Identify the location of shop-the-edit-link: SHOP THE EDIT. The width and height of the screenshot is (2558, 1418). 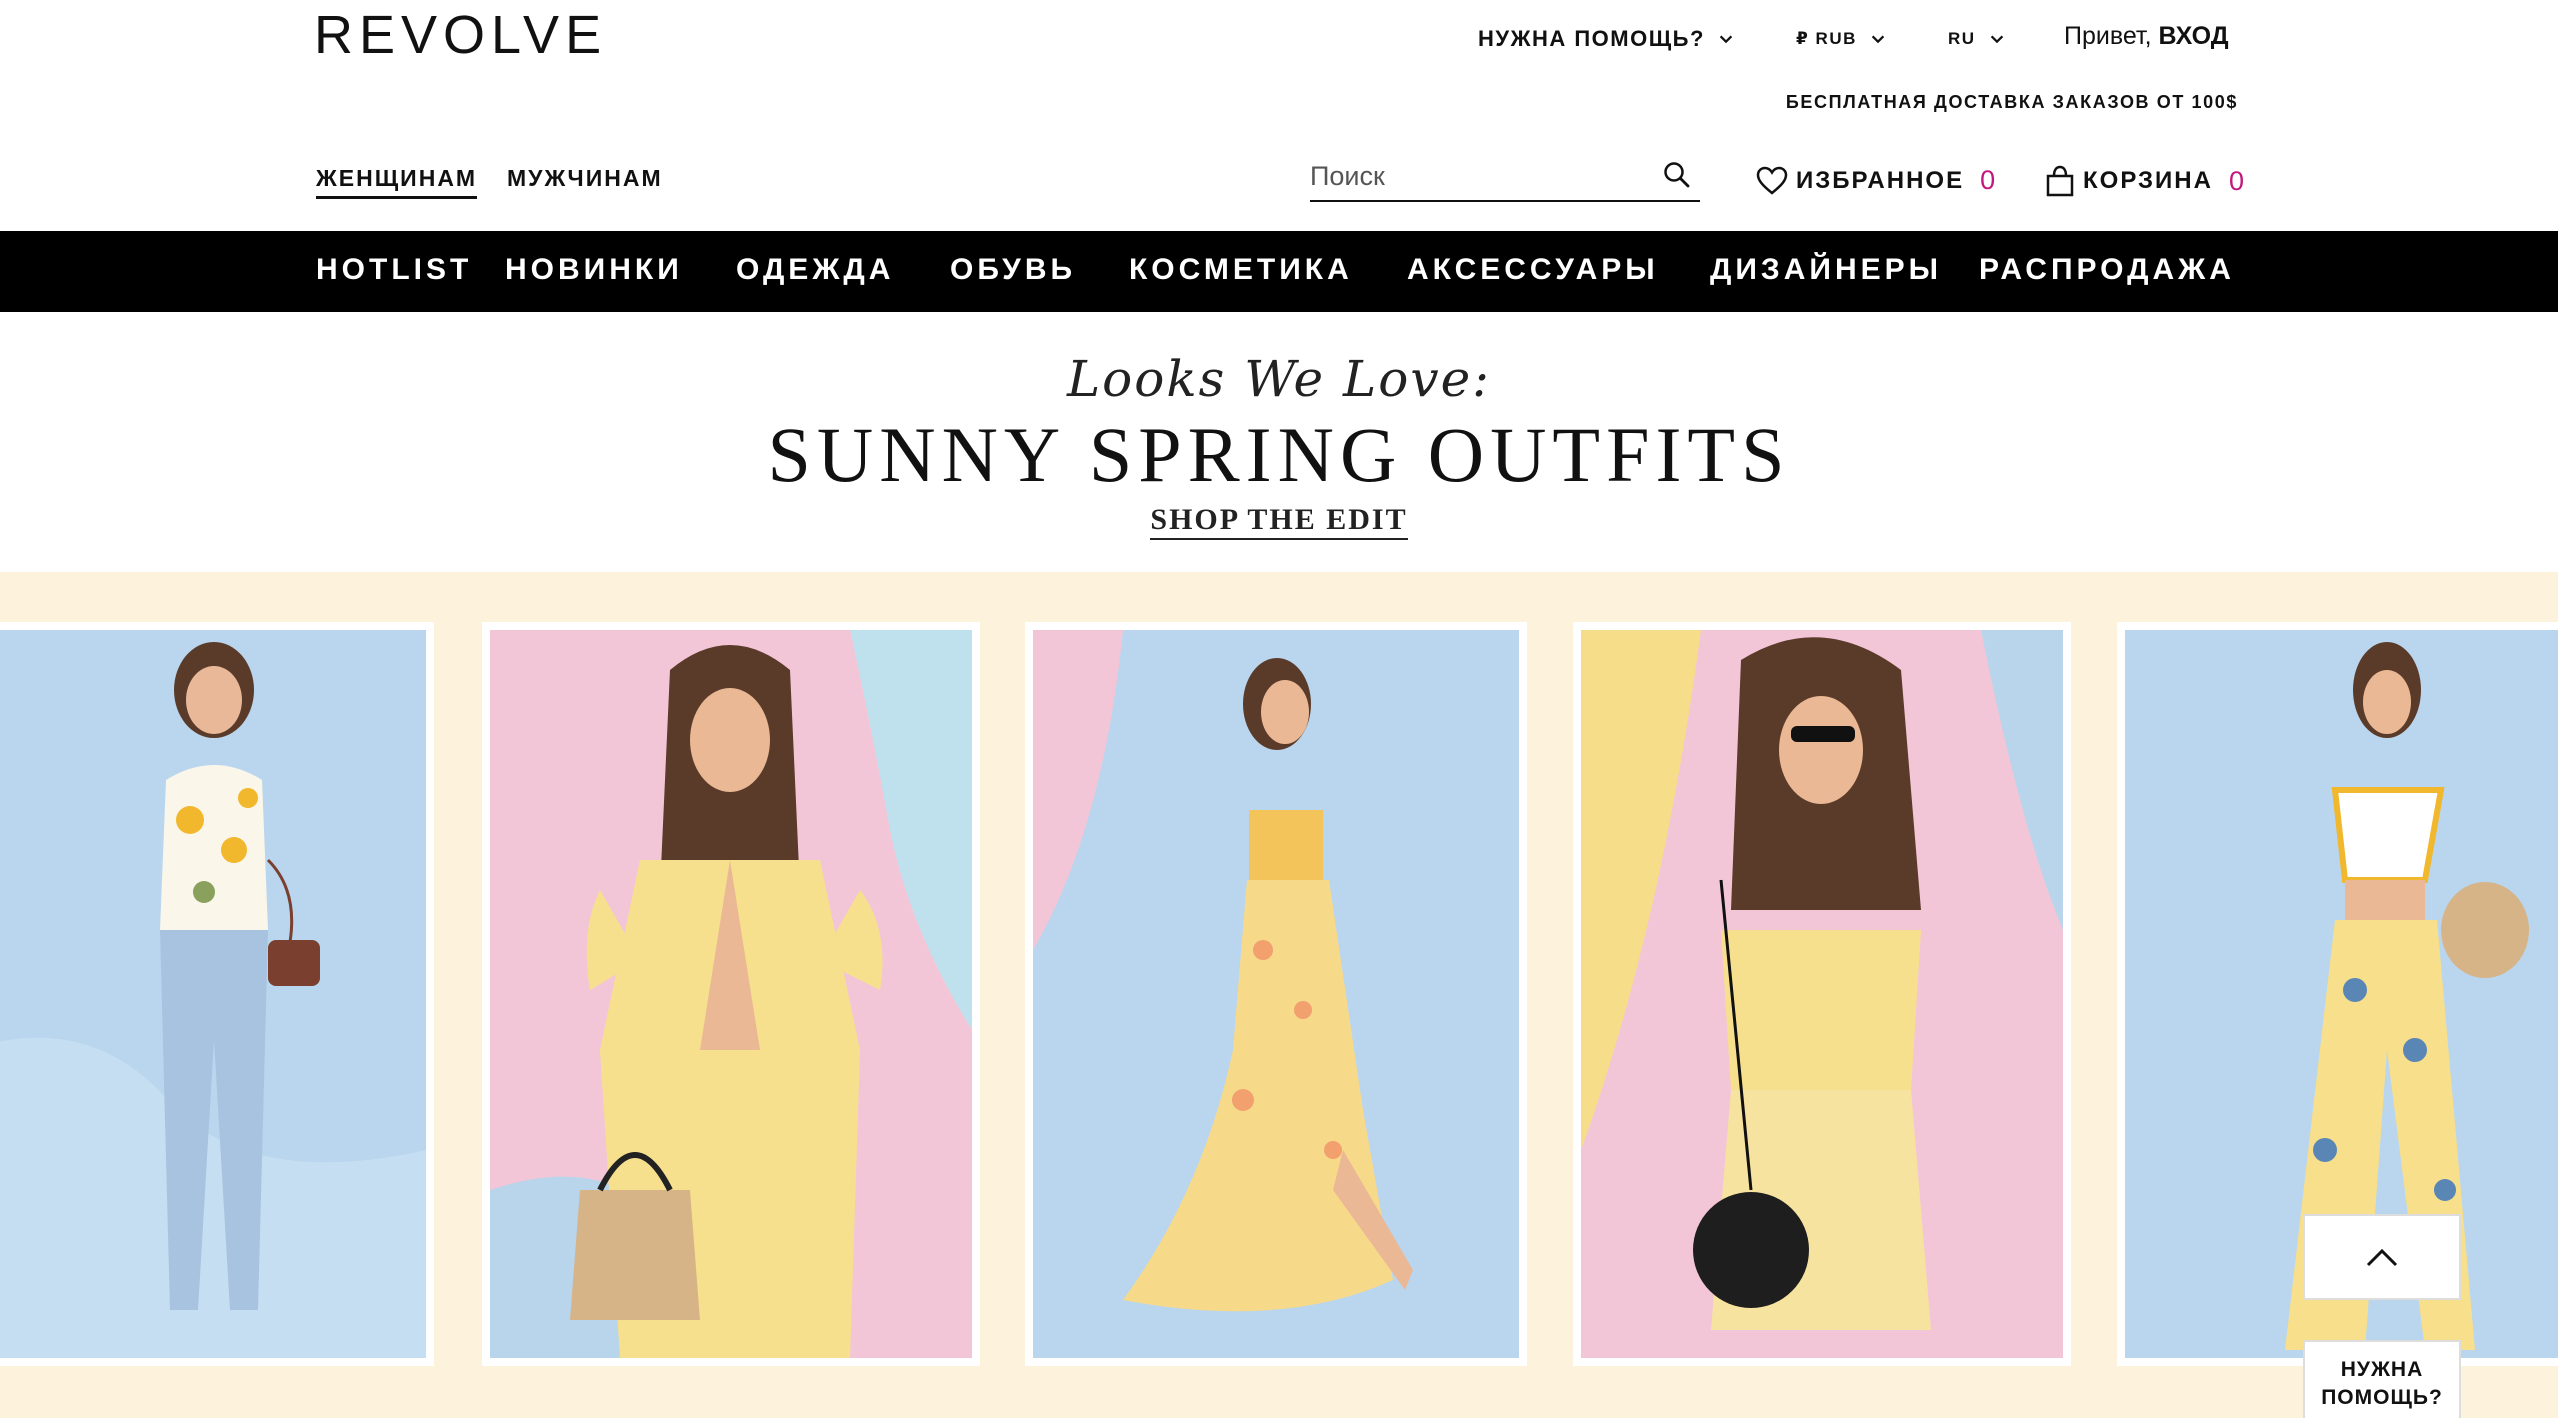
(1279, 521).